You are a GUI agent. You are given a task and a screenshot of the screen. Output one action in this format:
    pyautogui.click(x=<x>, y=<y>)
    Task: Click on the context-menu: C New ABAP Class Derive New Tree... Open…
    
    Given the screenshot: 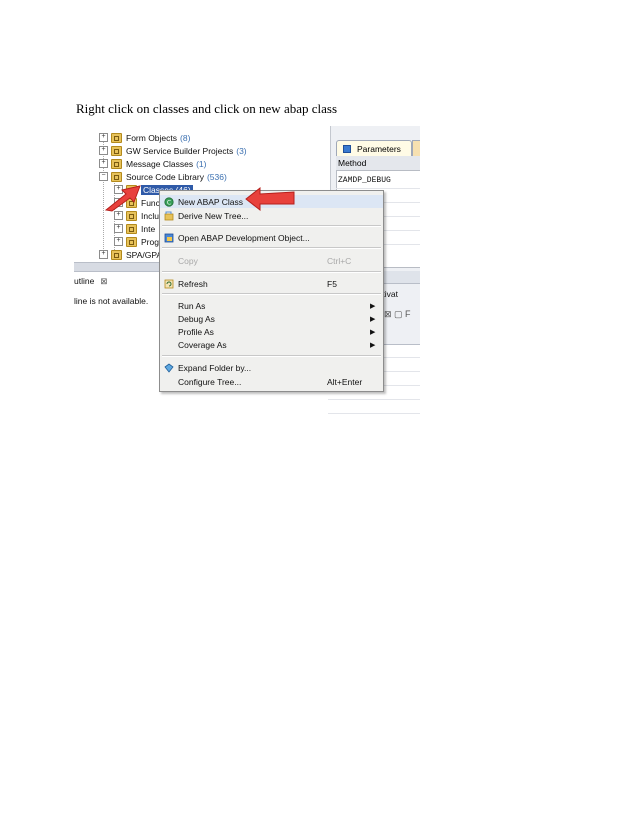 What is the action you would take?
    pyautogui.click(x=271, y=291)
    